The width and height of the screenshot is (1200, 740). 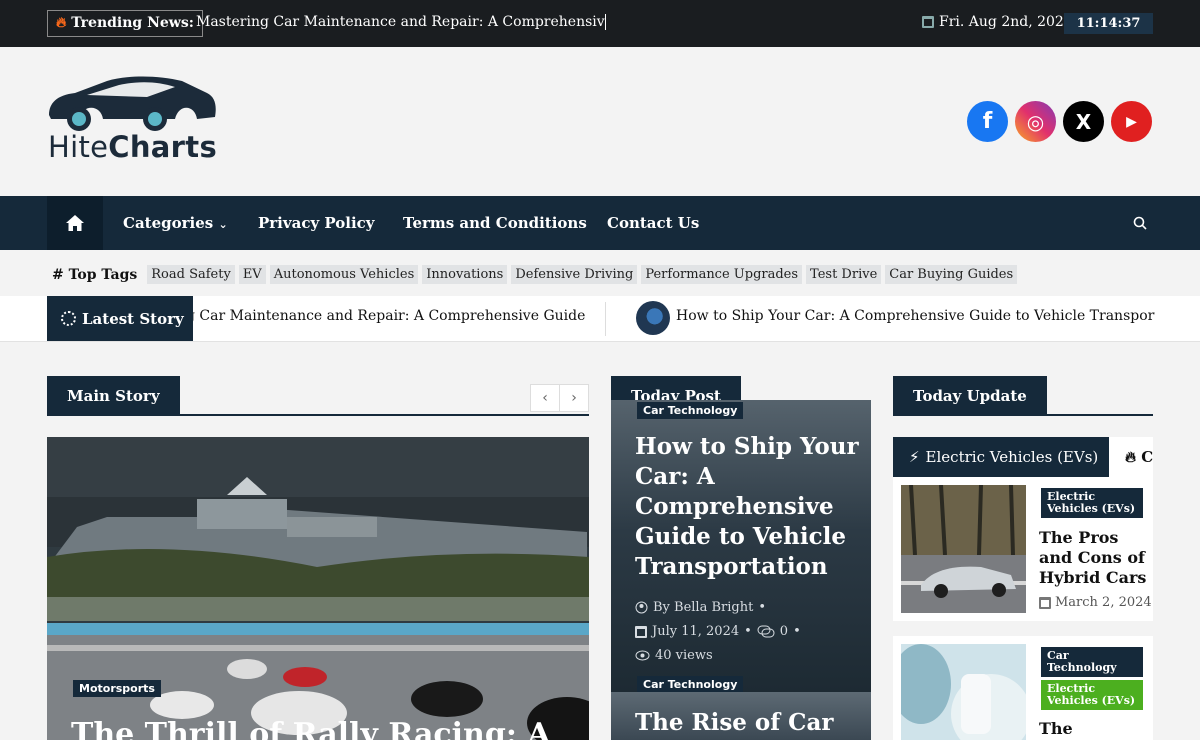 What do you see at coordinates (311, 728) in the screenshot?
I see `main-story-title: The Thrill of Rally Racing: A` at bounding box center [311, 728].